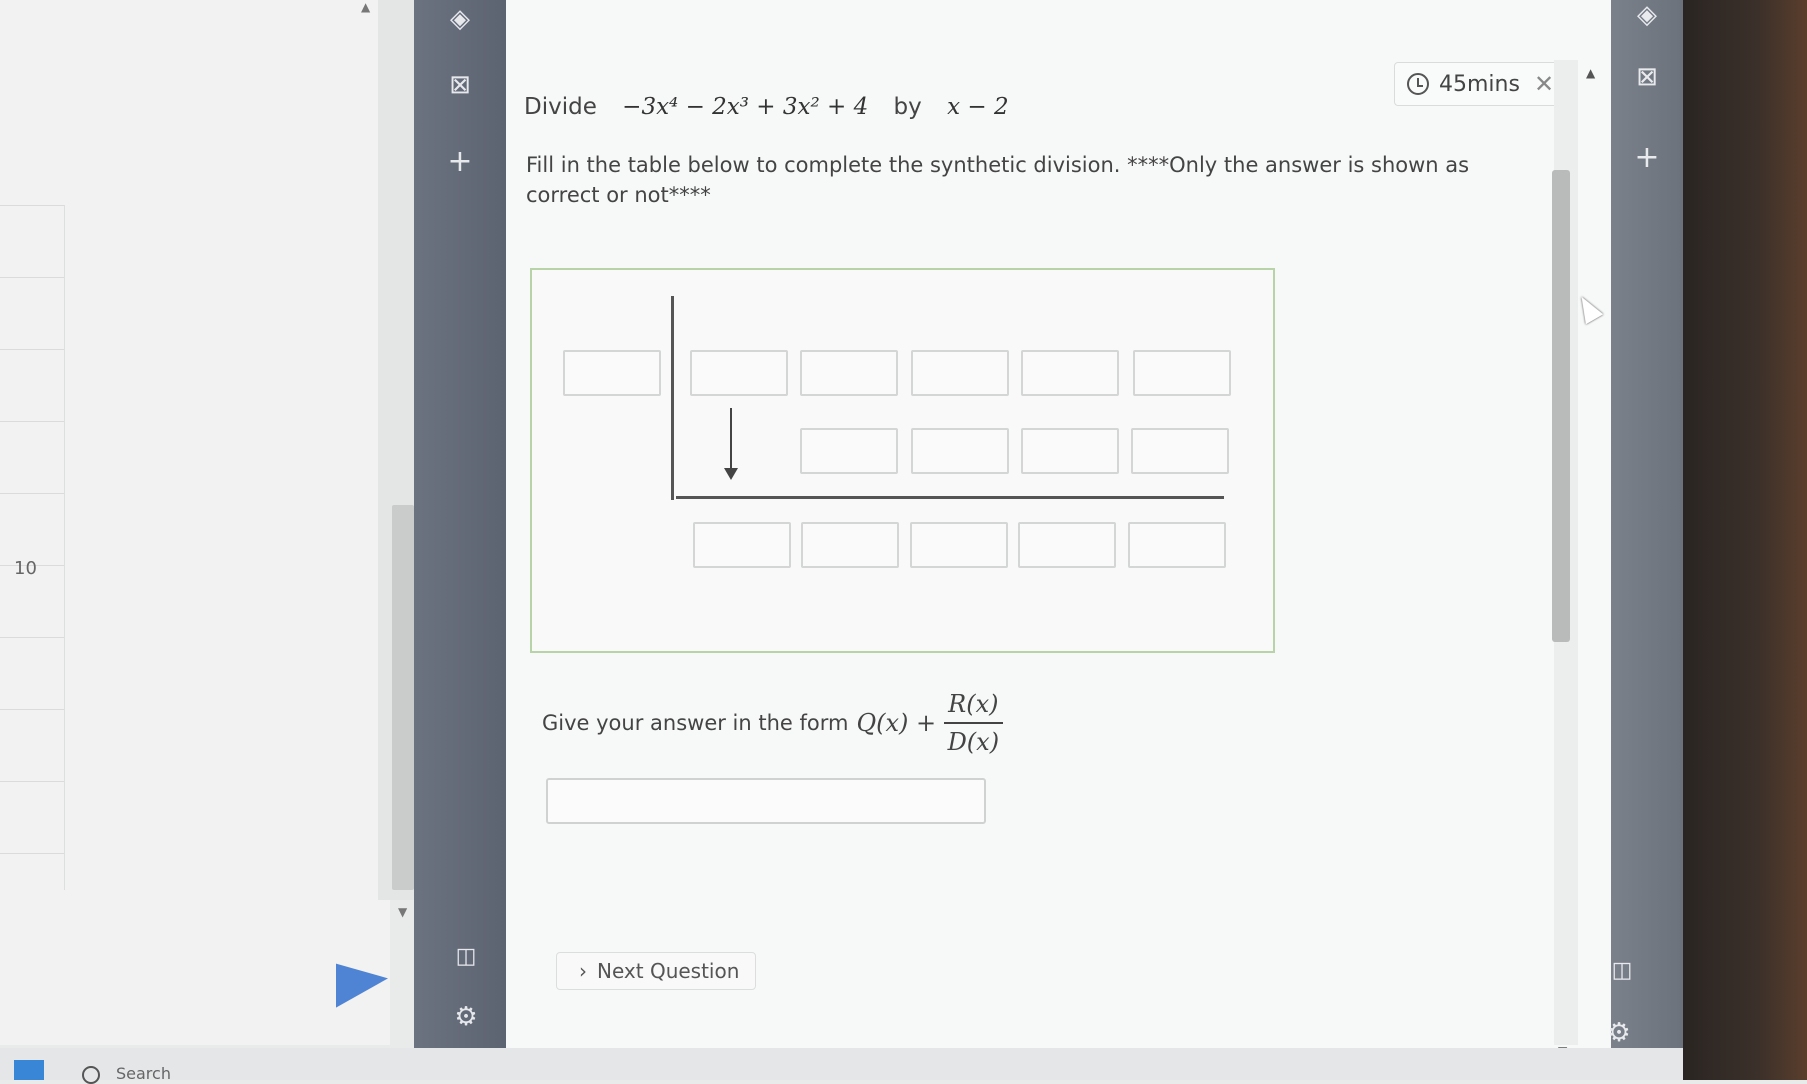  Describe the element at coordinates (1745, 540) in the screenshot. I see `monitor-bezel` at that location.